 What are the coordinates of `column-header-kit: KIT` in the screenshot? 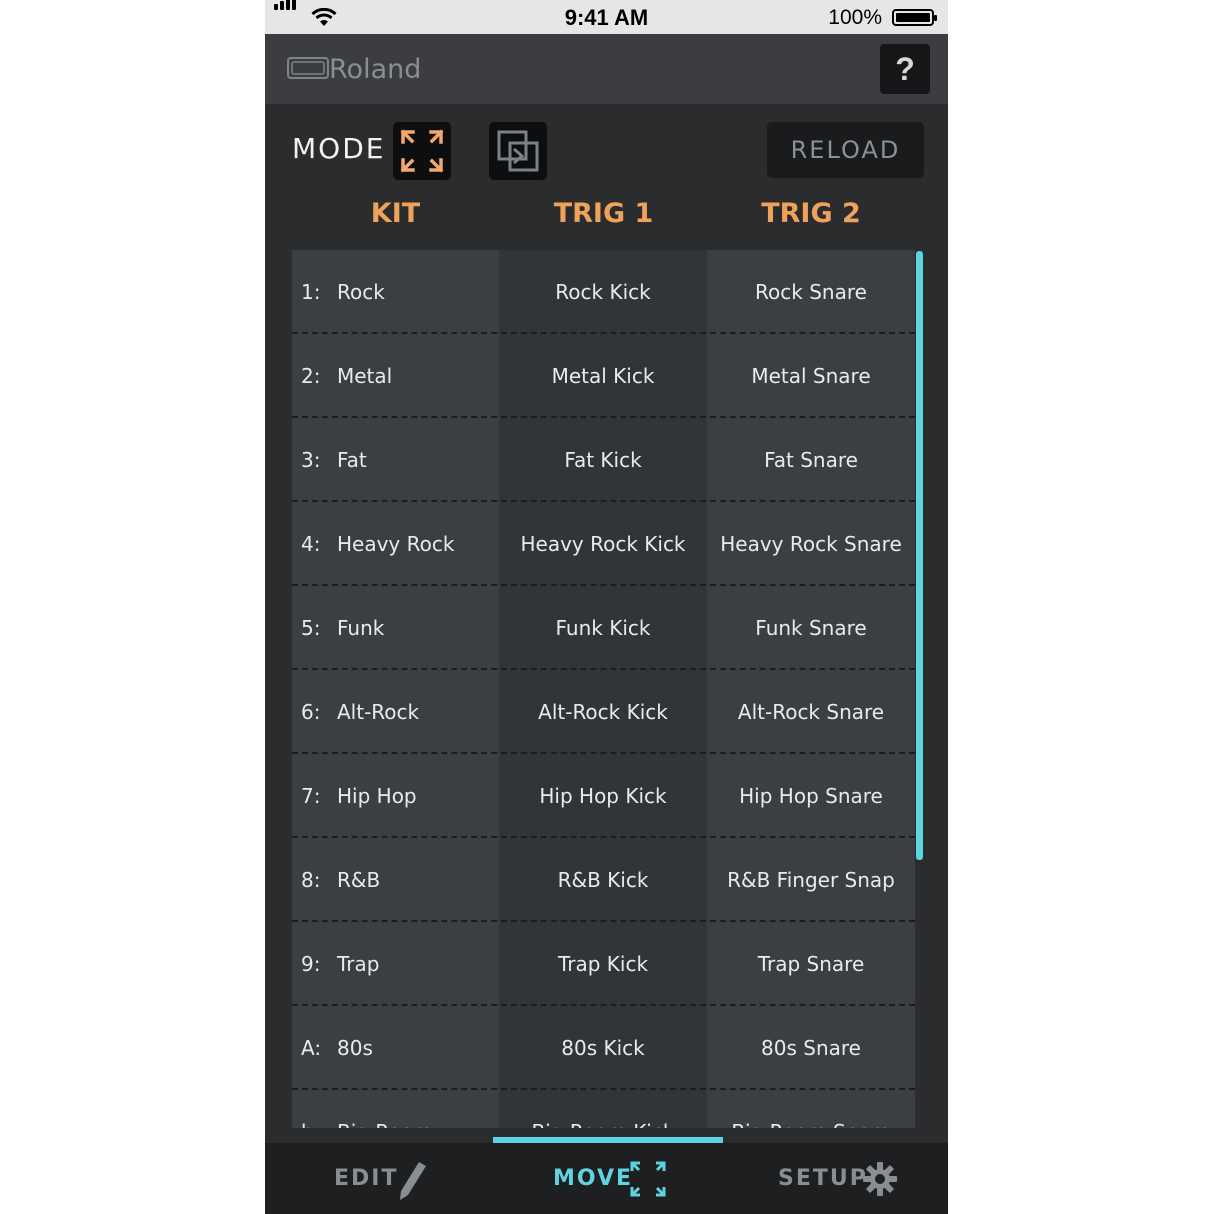 It's located at (395, 213).